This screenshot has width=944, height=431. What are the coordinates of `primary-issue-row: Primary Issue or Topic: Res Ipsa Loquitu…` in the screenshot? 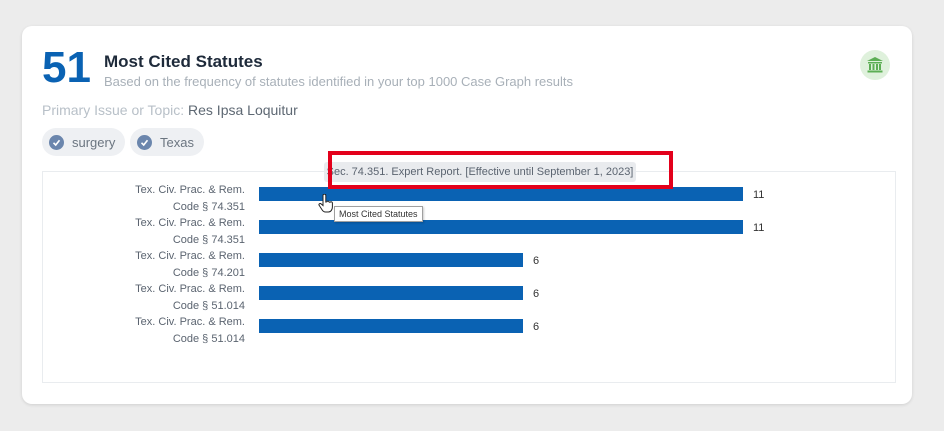 It's located at (170, 110).